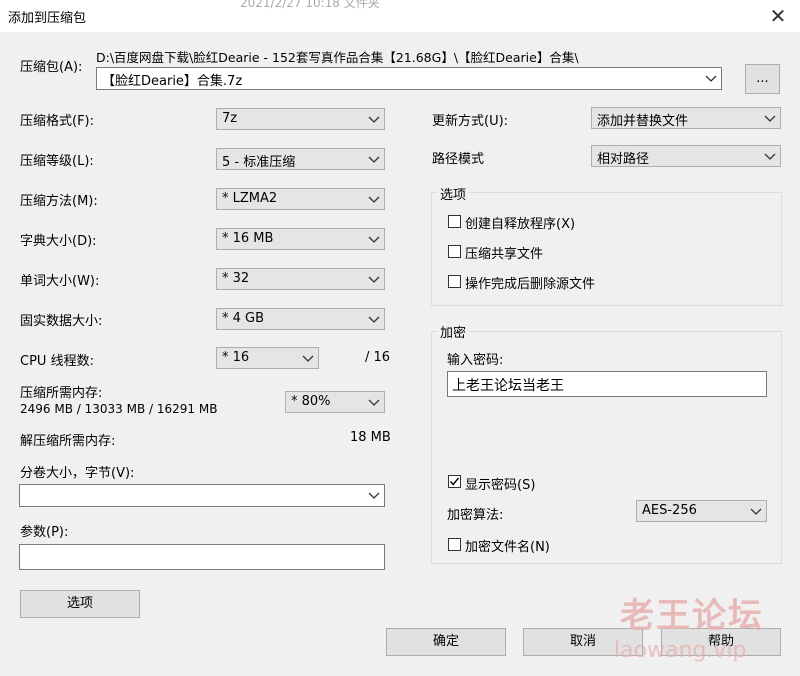 This screenshot has height=676, width=800. I want to click on encrypt-names-checkbox, so click(454, 544).